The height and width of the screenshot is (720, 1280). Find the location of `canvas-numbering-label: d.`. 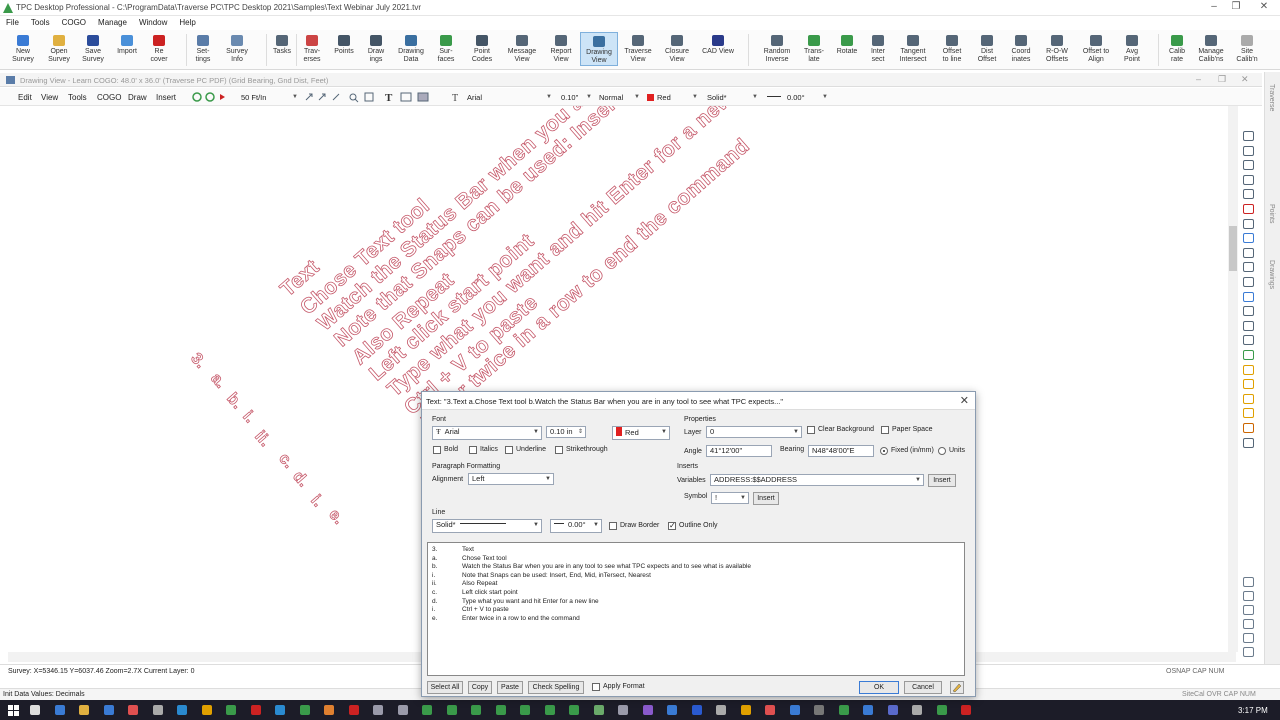

canvas-numbering-label: d. is located at coordinates (300, 479).